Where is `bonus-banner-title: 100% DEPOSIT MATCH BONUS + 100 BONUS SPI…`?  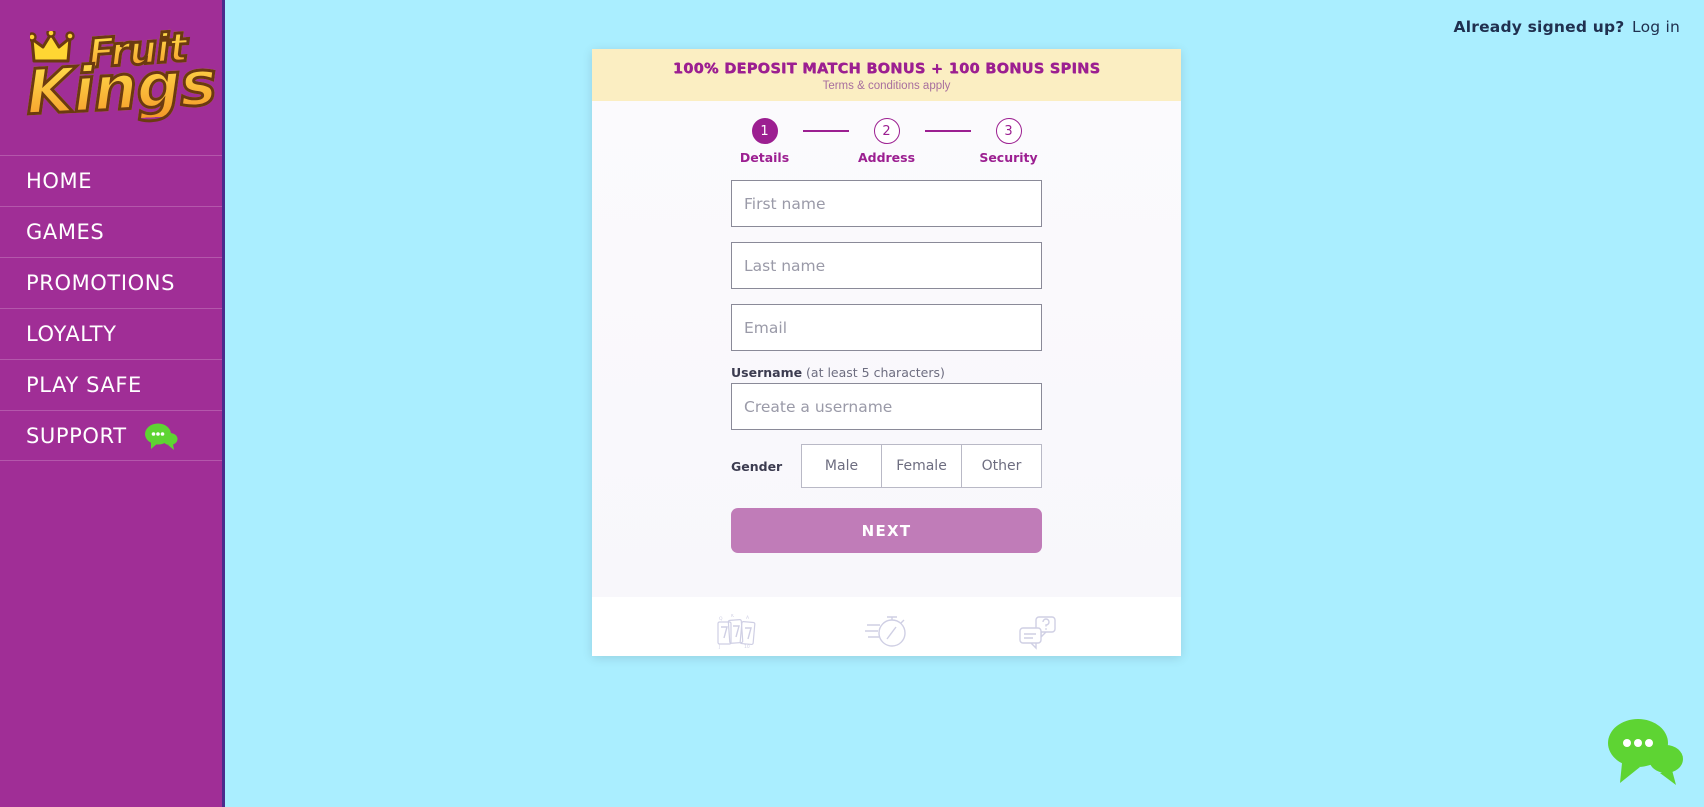 bonus-banner-title: 100% DEPOSIT MATCH BONUS + 100 BONUS SPI… is located at coordinates (886, 69).